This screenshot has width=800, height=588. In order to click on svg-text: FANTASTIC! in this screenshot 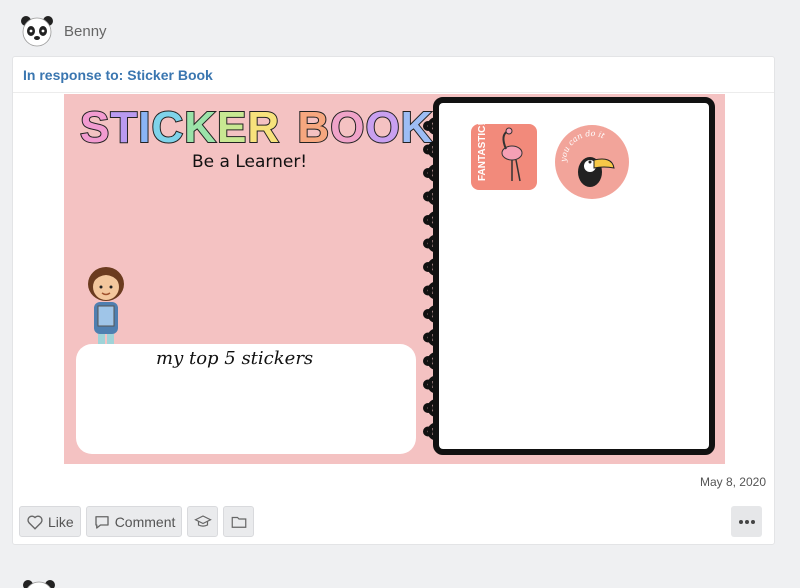, I will do `click(482, 152)`.